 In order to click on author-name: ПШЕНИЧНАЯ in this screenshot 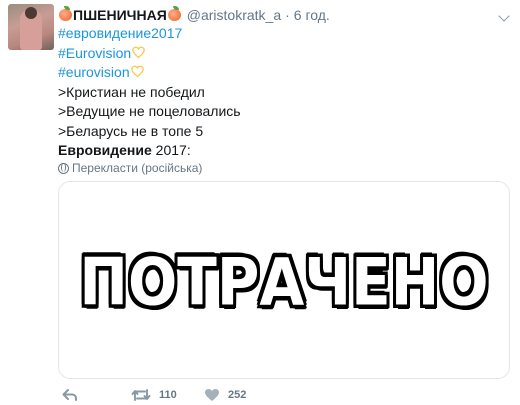, I will do `click(120, 15)`.